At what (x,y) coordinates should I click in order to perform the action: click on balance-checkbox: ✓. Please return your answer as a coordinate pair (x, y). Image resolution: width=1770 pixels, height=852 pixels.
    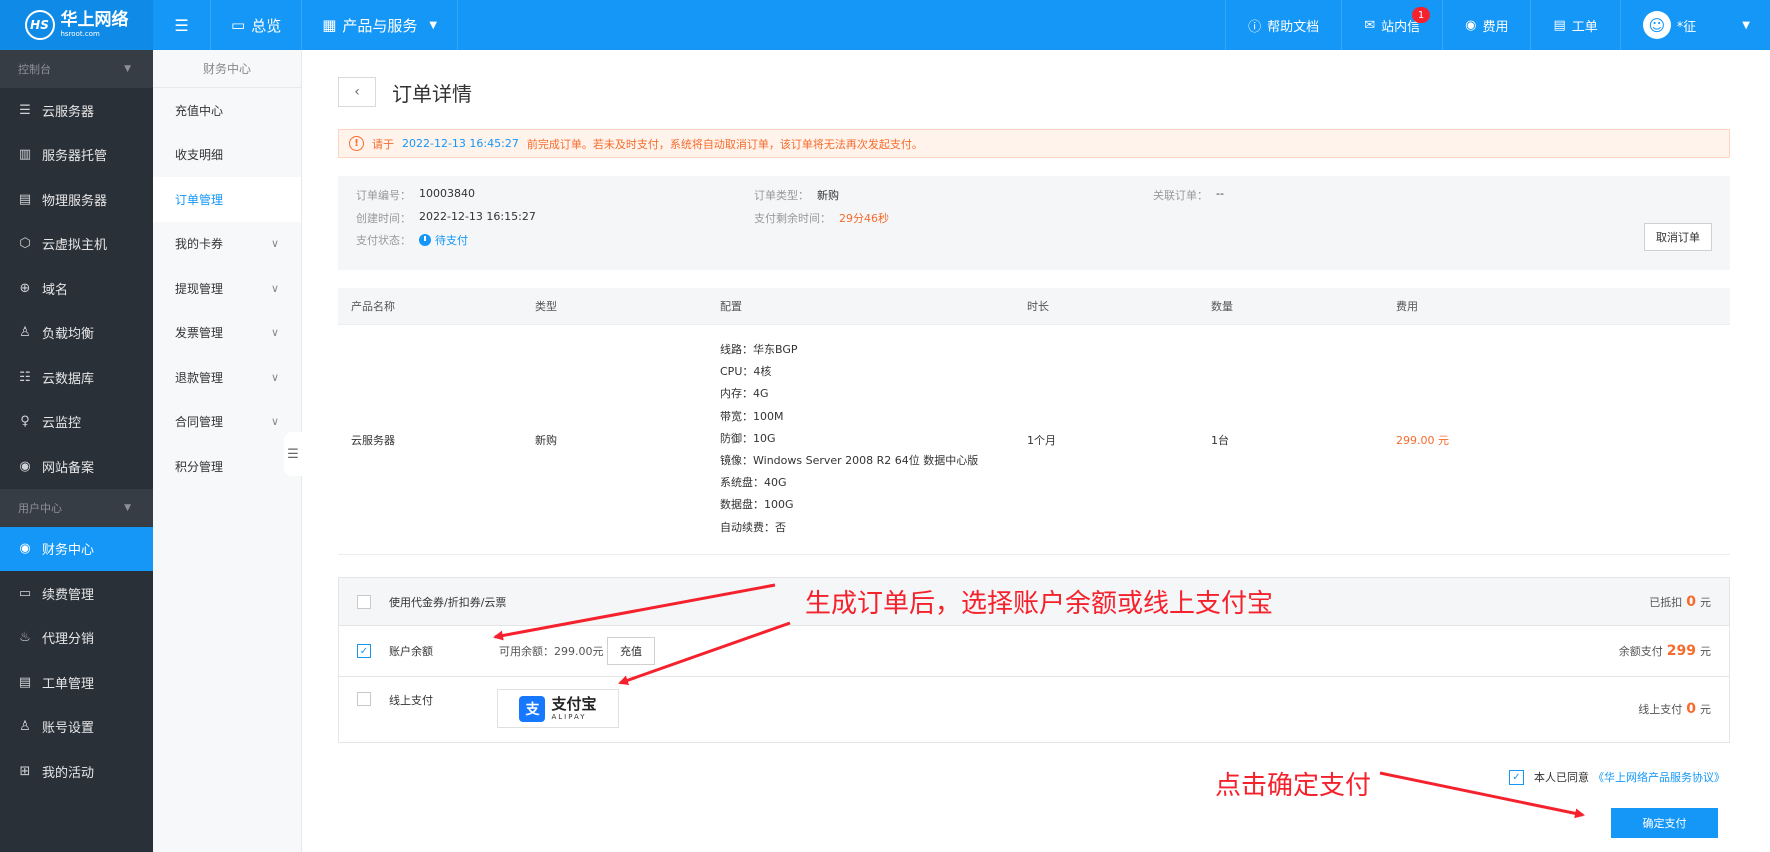
    Looking at the image, I should click on (364, 651).